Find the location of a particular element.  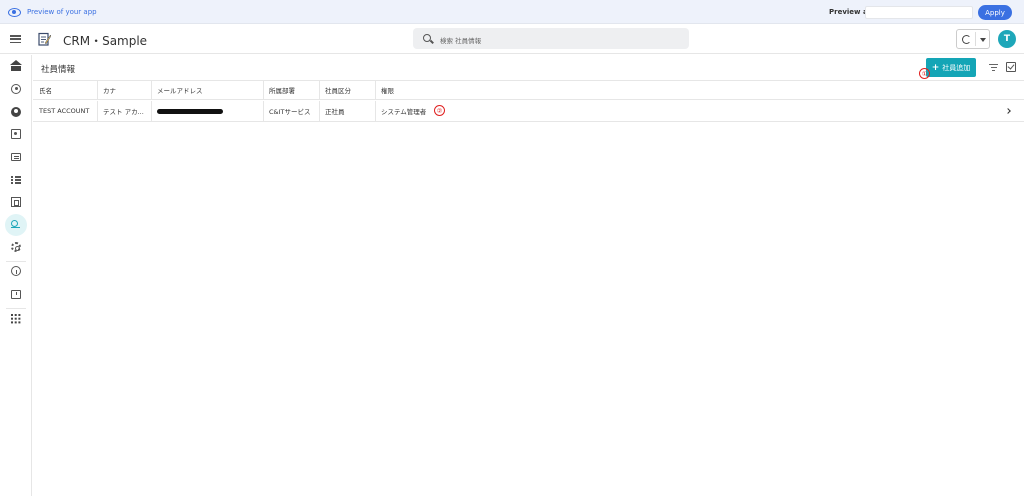

home-icon is located at coordinates (16, 65).